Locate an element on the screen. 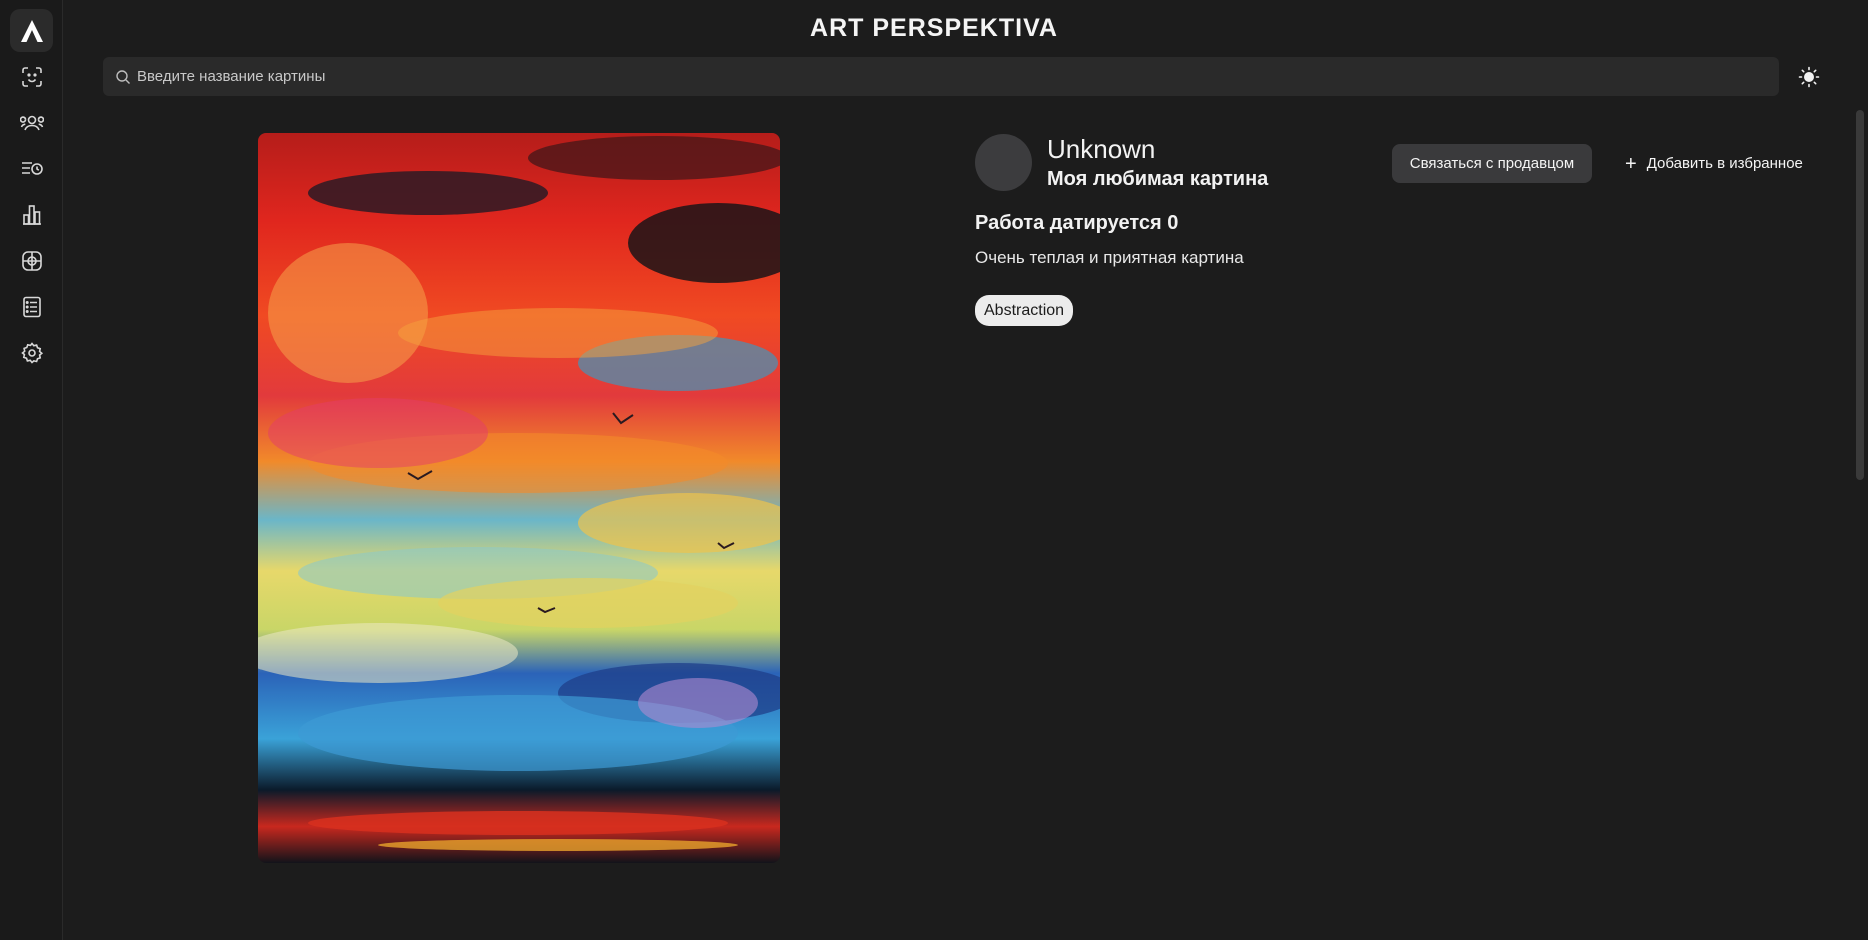 The height and width of the screenshot is (940, 1868). sidebar-item-stats is located at coordinates (32, 215).